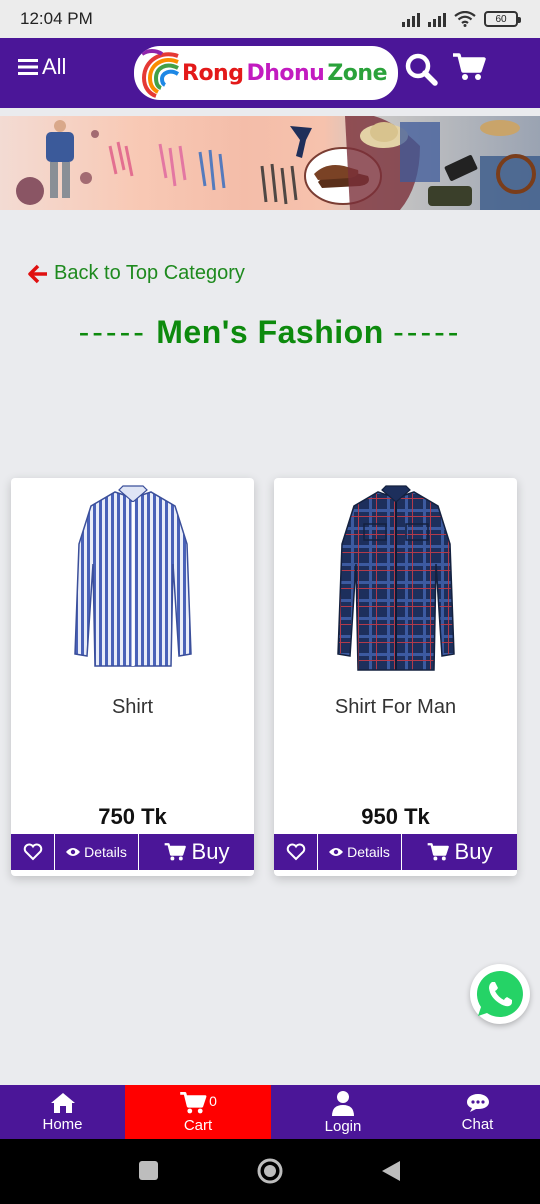  What do you see at coordinates (149, 273) in the screenshot?
I see `back-link-label: Back to Top Category` at bounding box center [149, 273].